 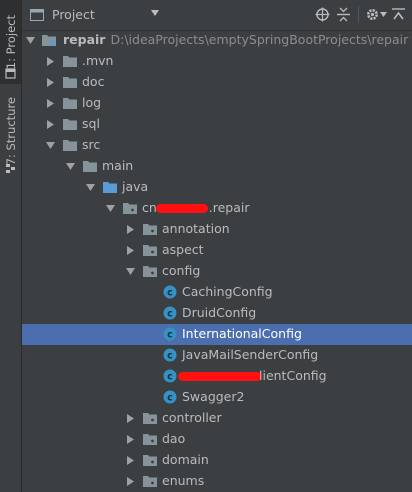 I want to click on tree-item-label: lientConfig, so click(x=293, y=375).